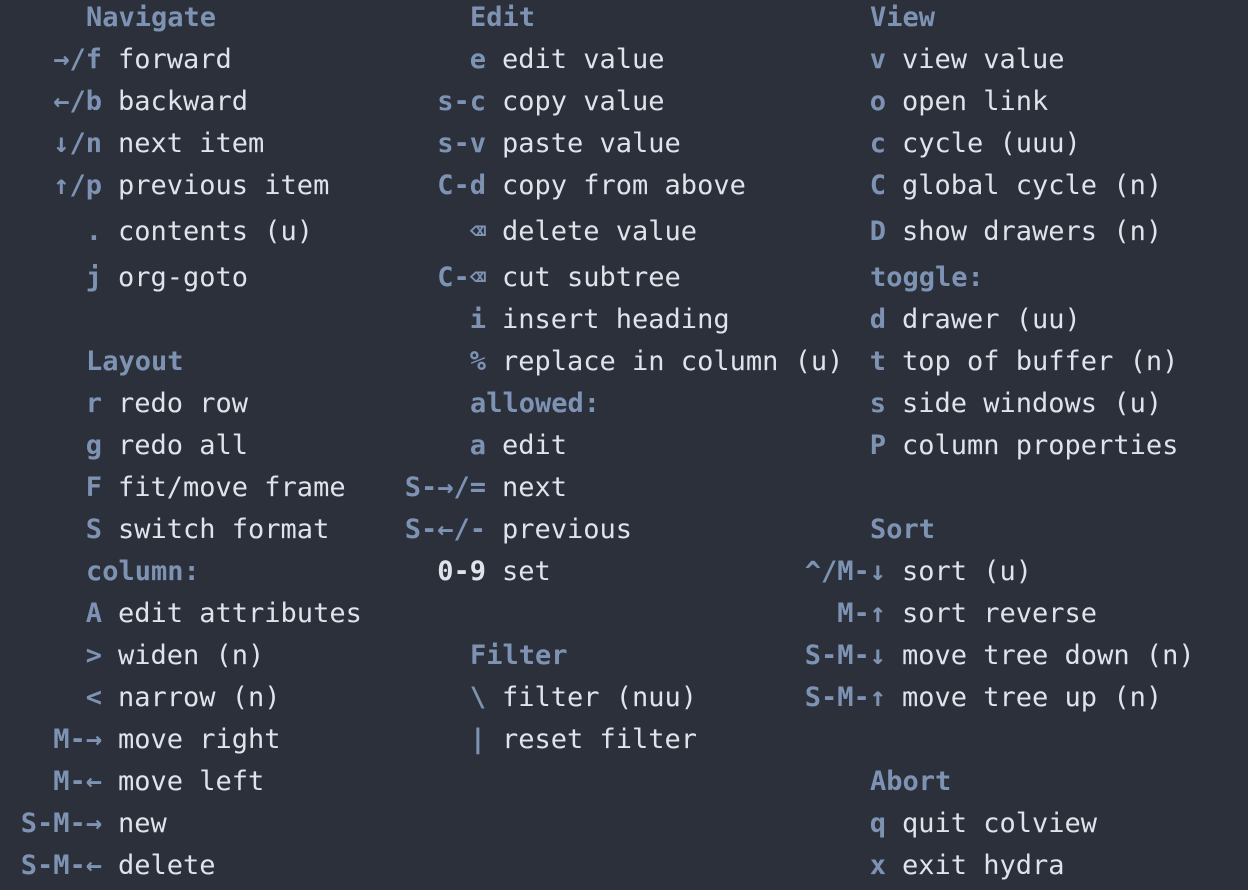 This screenshot has width=1248, height=890. Describe the element at coordinates (975, 101) in the screenshot. I see `key-description: open link` at that location.